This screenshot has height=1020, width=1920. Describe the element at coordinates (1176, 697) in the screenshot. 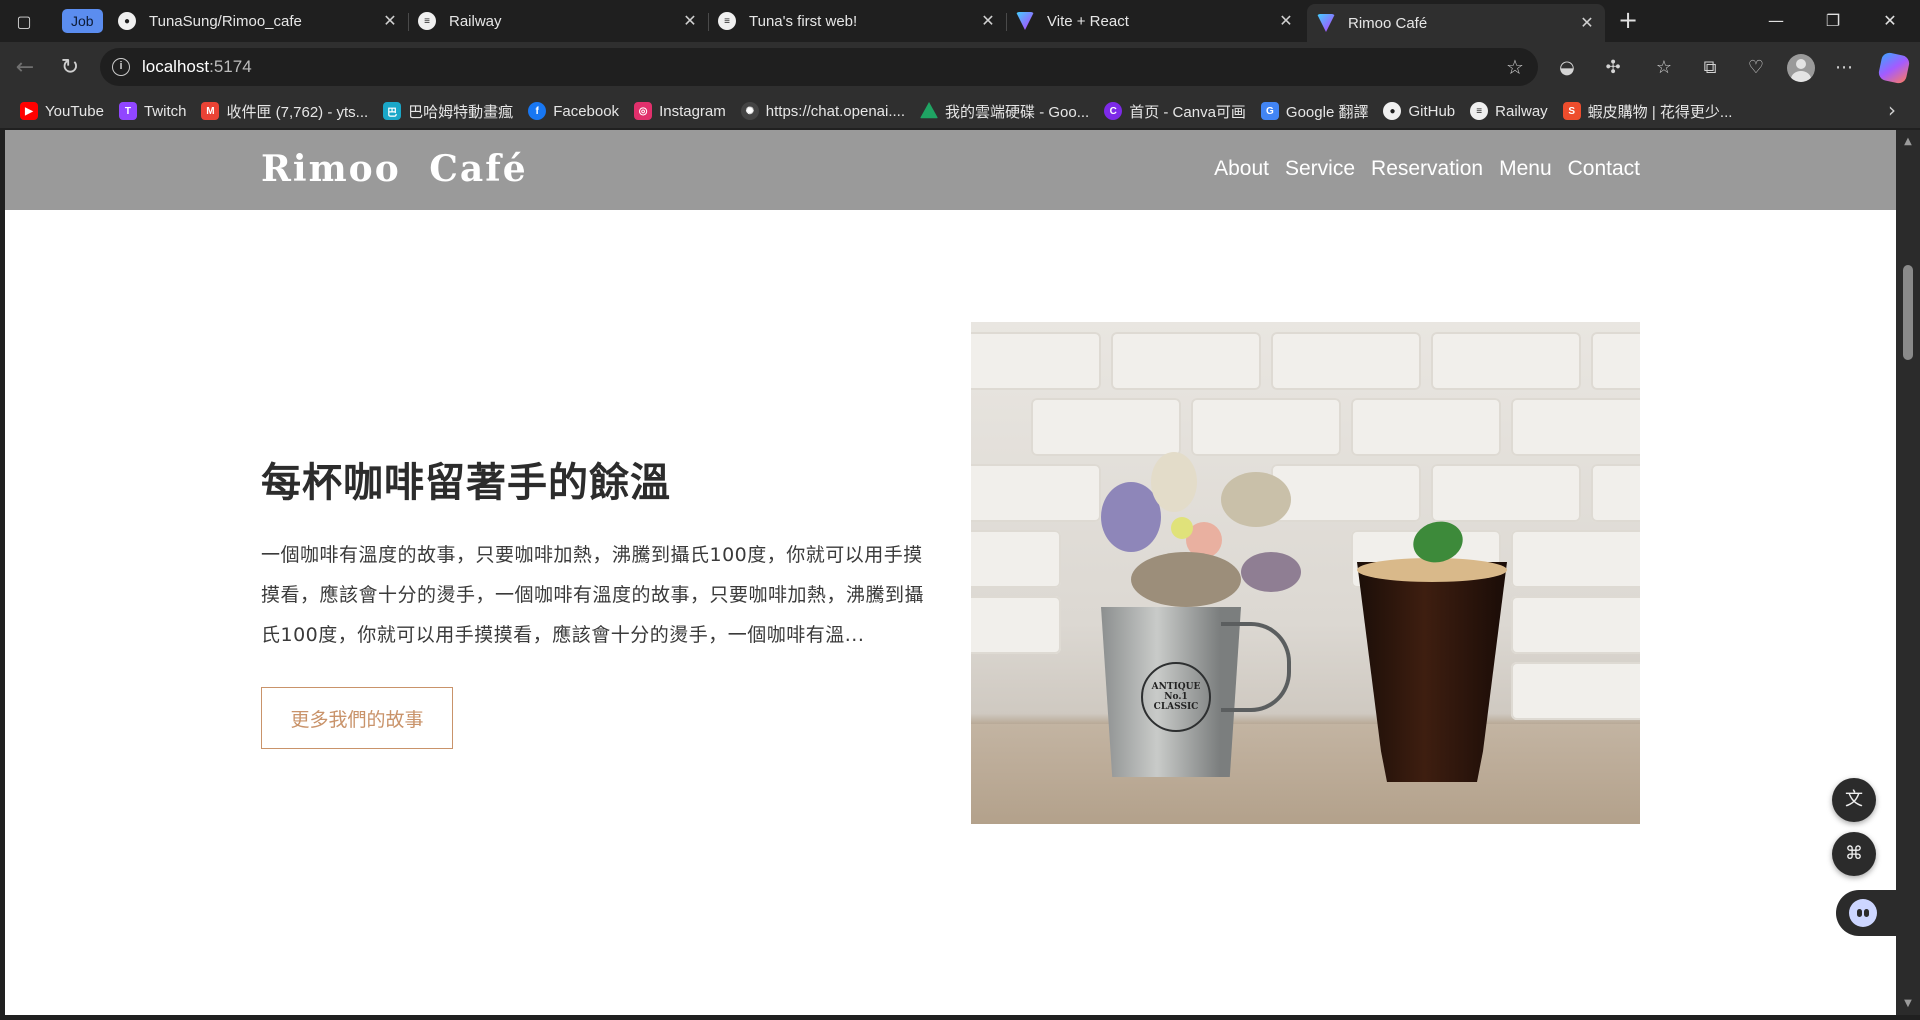

I see `pitcher-label: ANTIQUE No.1 CLASSIC` at that location.